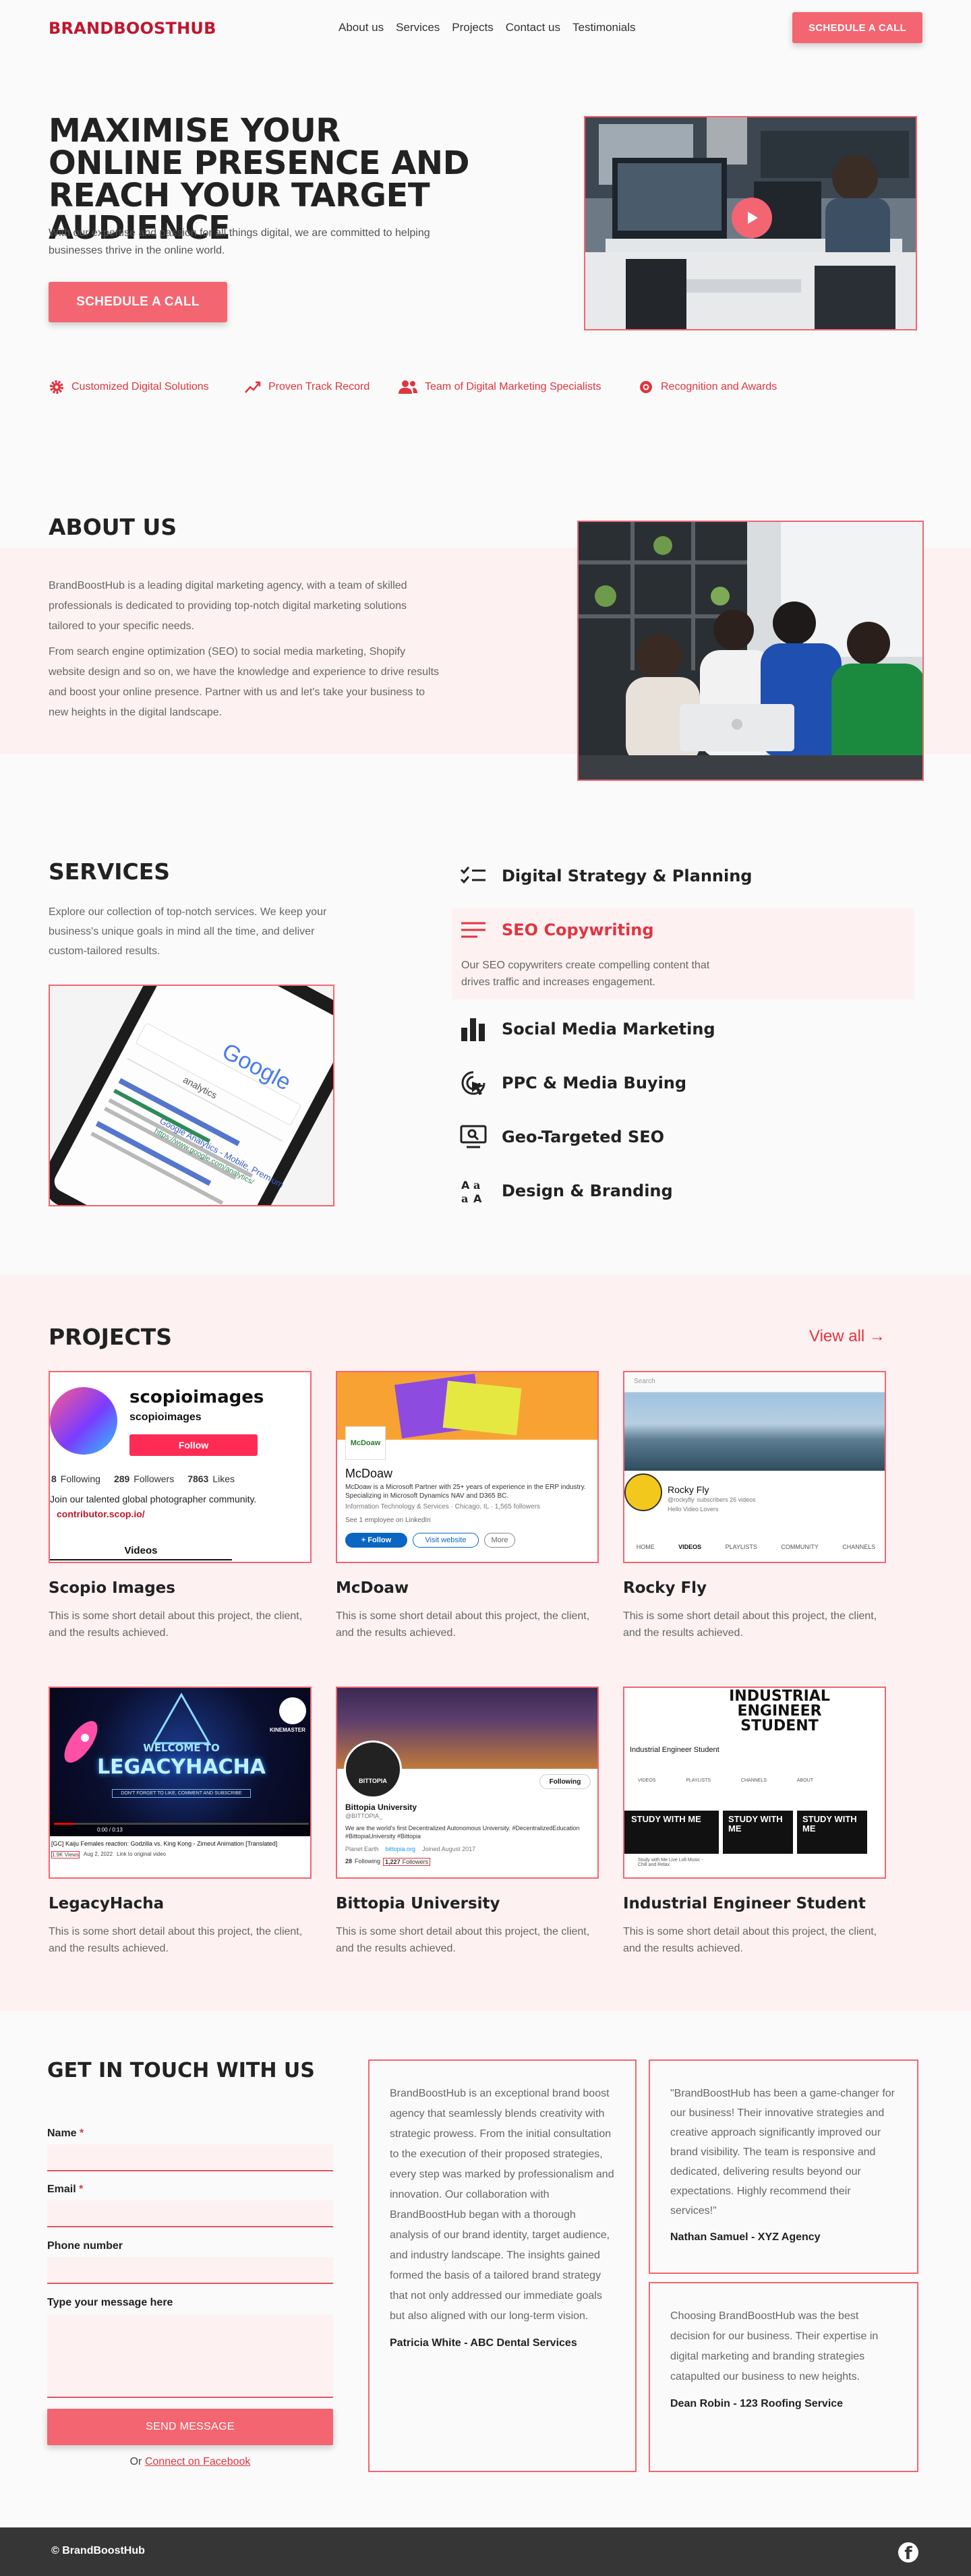  Describe the element at coordinates (484, 2343) in the screenshot. I see `testimonial-author: Patricia White - ABC Dental Services` at that location.